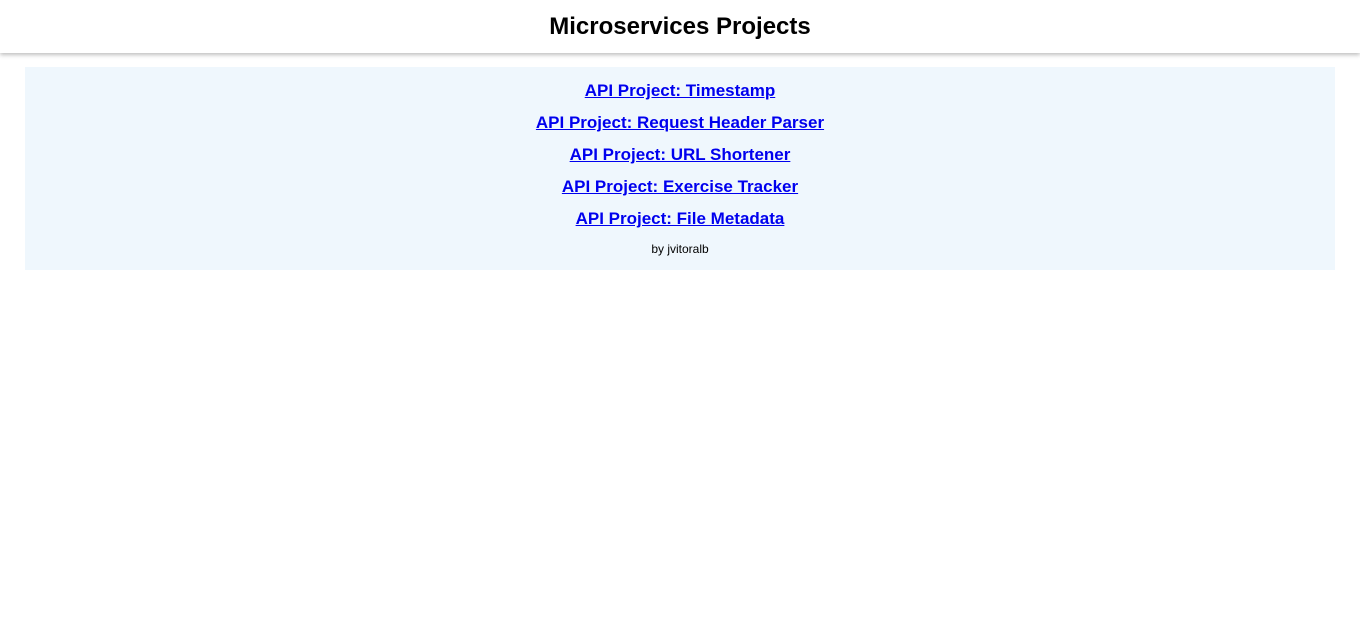  Describe the element at coordinates (680, 154) in the screenshot. I see `url-shortener-project-link: API Project: URL Shortener` at that location.